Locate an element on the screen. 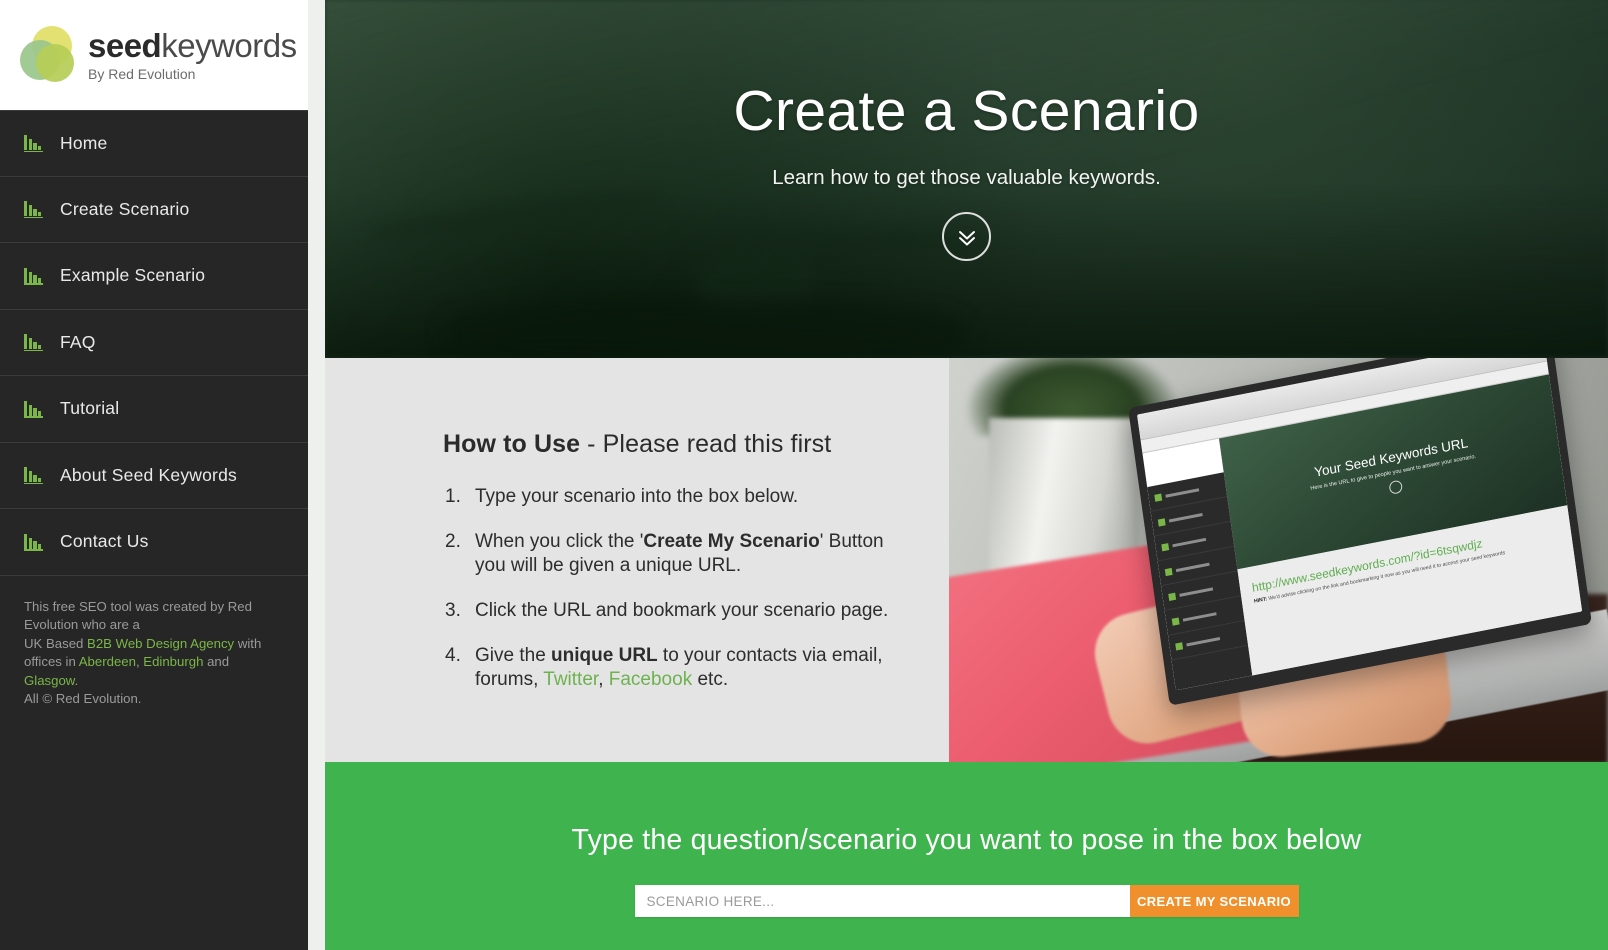 The width and height of the screenshot is (1608, 950). aberdeen-link: Aberdeen is located at coordinates (107, 661).